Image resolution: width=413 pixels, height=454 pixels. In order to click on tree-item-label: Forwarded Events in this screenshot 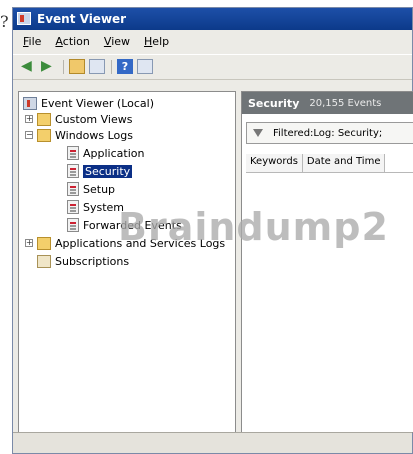, I will do `click(132, 225)`.